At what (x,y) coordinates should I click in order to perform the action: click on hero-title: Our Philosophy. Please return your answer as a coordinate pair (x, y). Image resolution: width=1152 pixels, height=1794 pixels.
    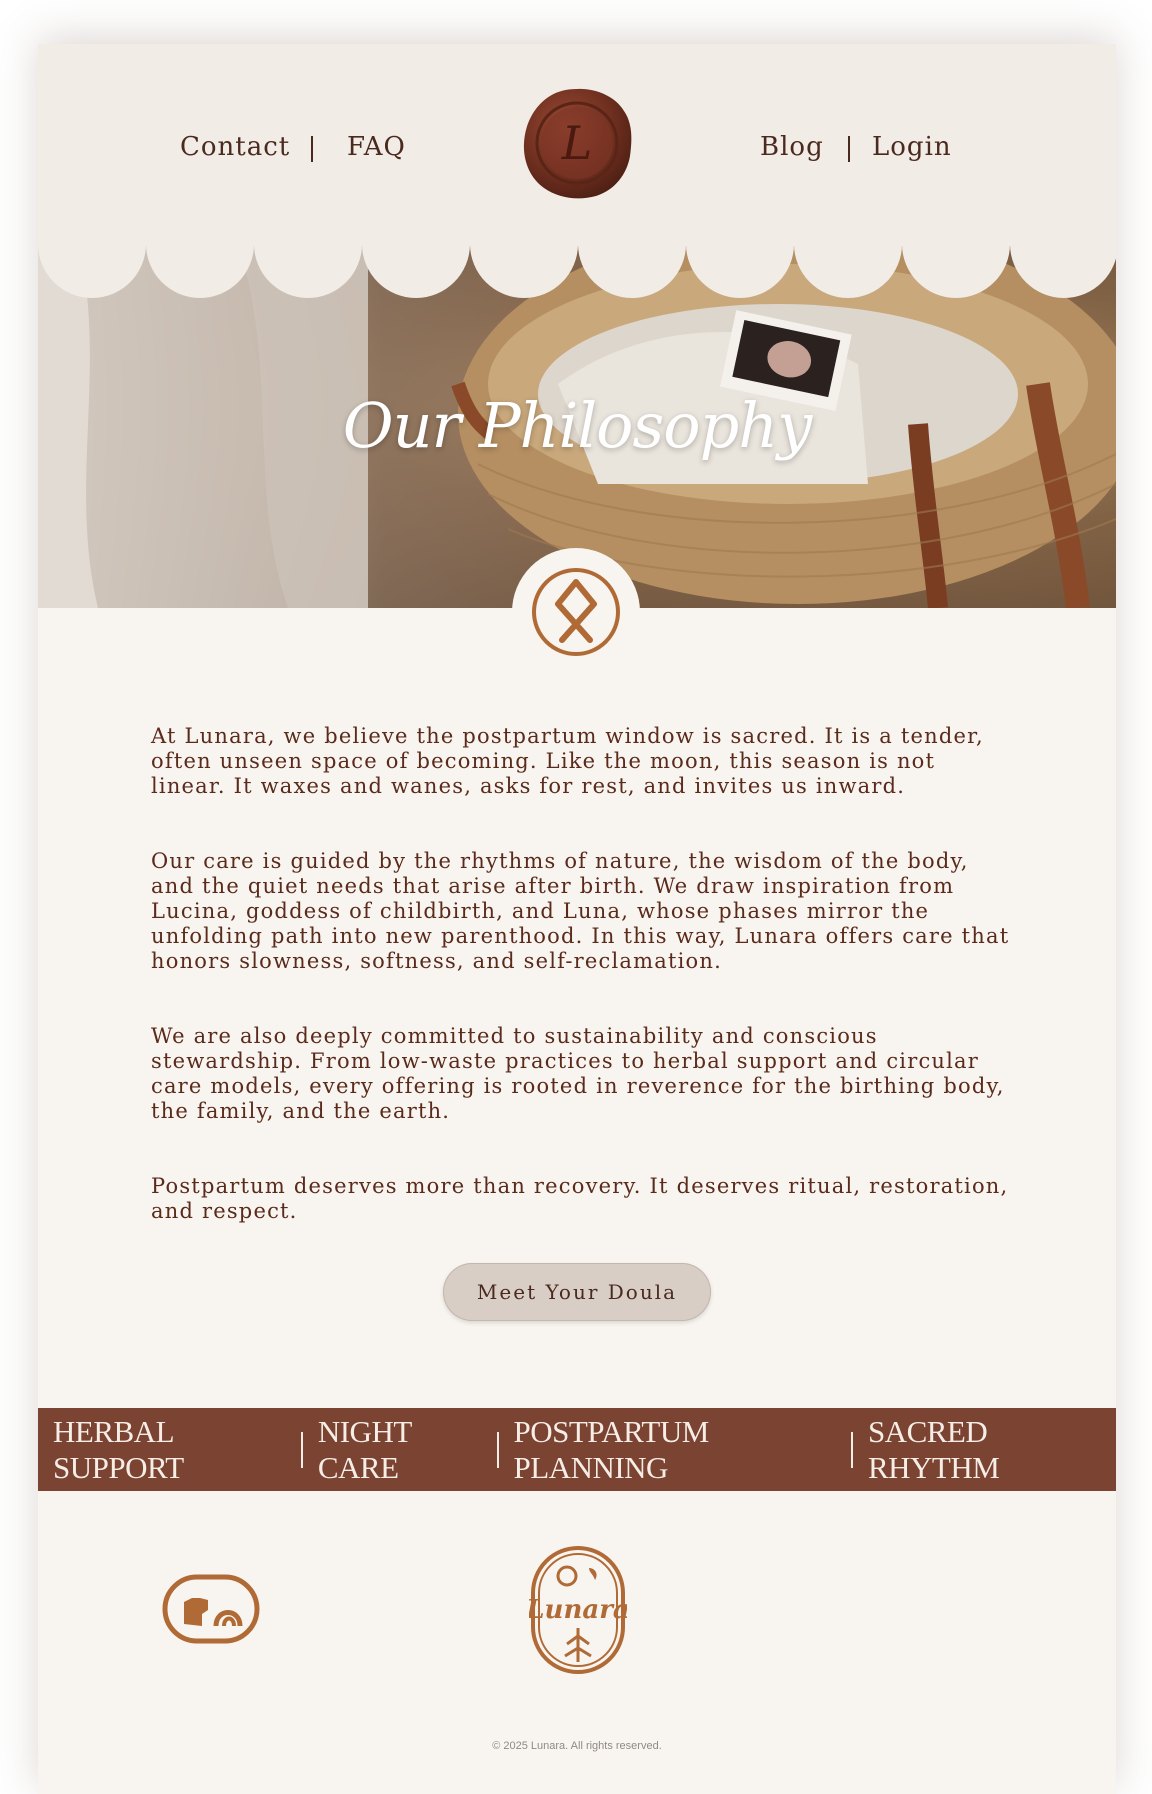
    Looking at the image, I should click on (577, 425).